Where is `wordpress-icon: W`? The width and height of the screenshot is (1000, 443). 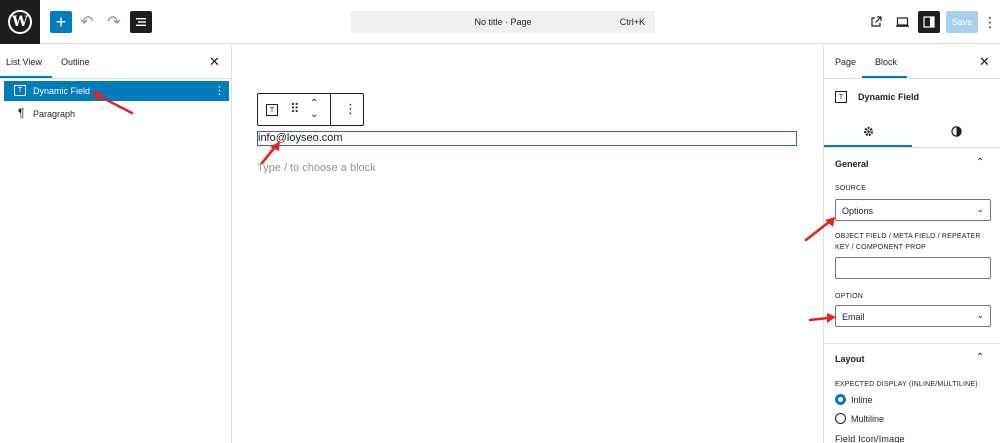 wordpress-icon: W is located at coordinates (20, 22).